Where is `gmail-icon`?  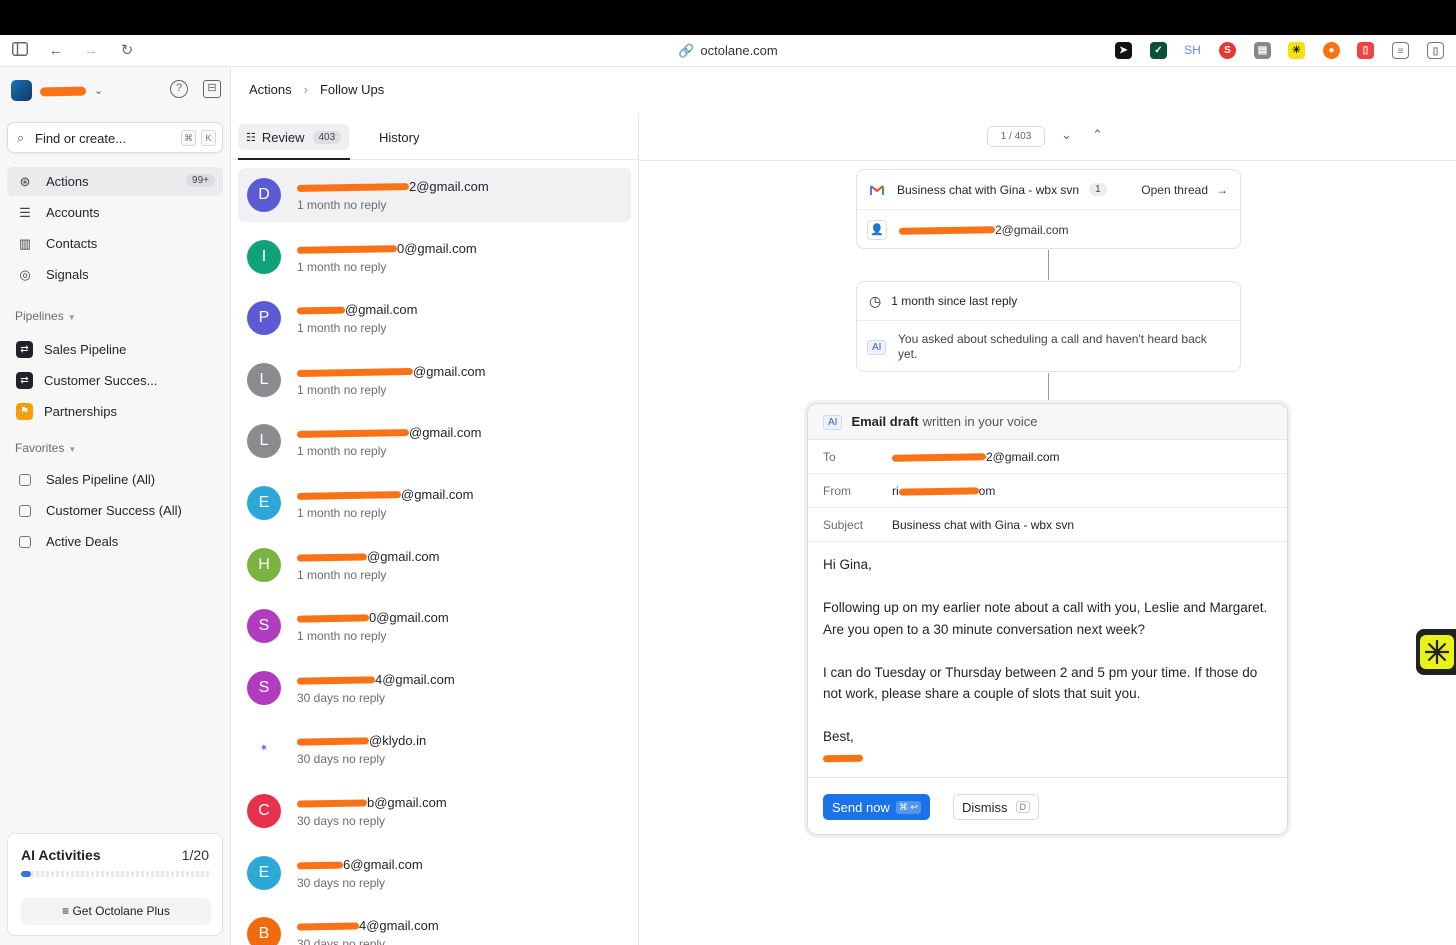
gmail-icon is located at coordinates (877, 189).